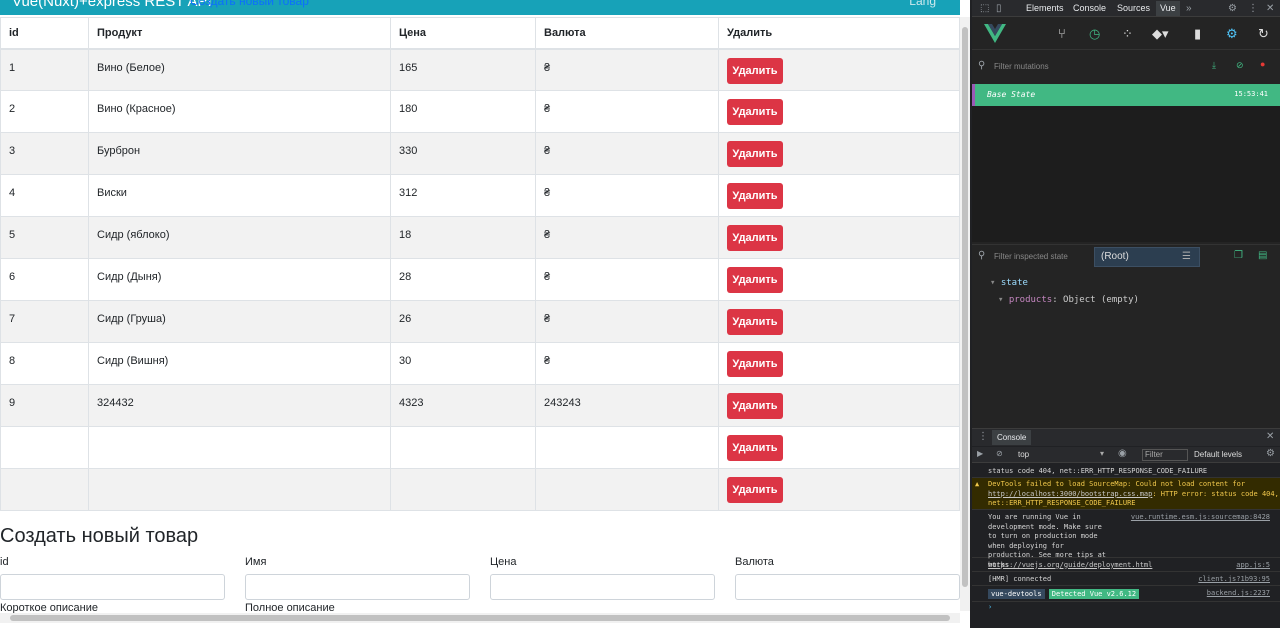 The width and height of the screenshot is (1280, 628). I want to click on tab-vue: Vue, so click(1168, 8).